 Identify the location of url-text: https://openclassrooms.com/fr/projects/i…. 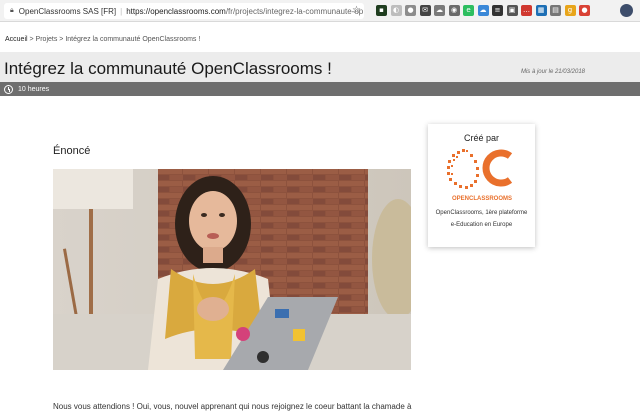
(245, 11).